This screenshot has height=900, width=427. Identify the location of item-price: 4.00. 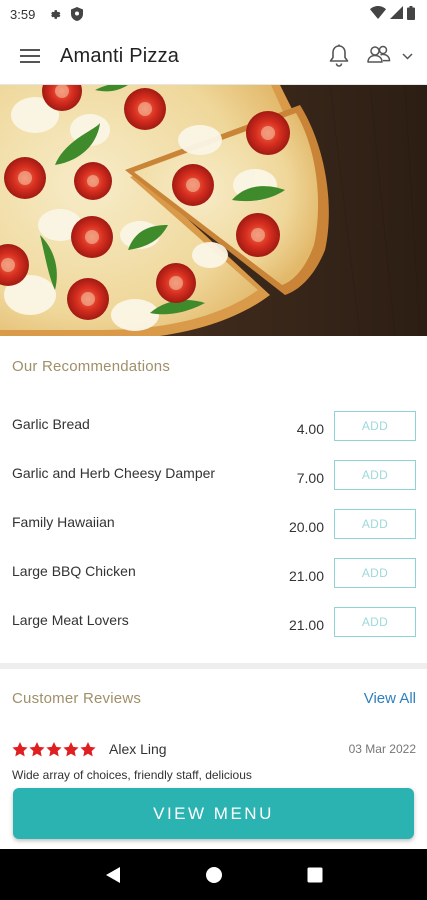
(310, 429).